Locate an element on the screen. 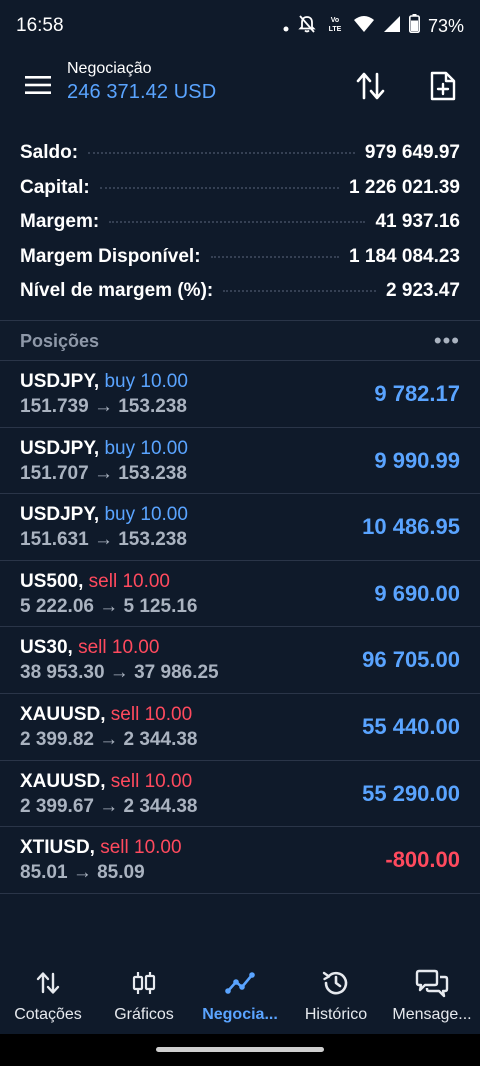 This screenshot has width=480, height=1066. history-icon is located at coordinates (336, 983).